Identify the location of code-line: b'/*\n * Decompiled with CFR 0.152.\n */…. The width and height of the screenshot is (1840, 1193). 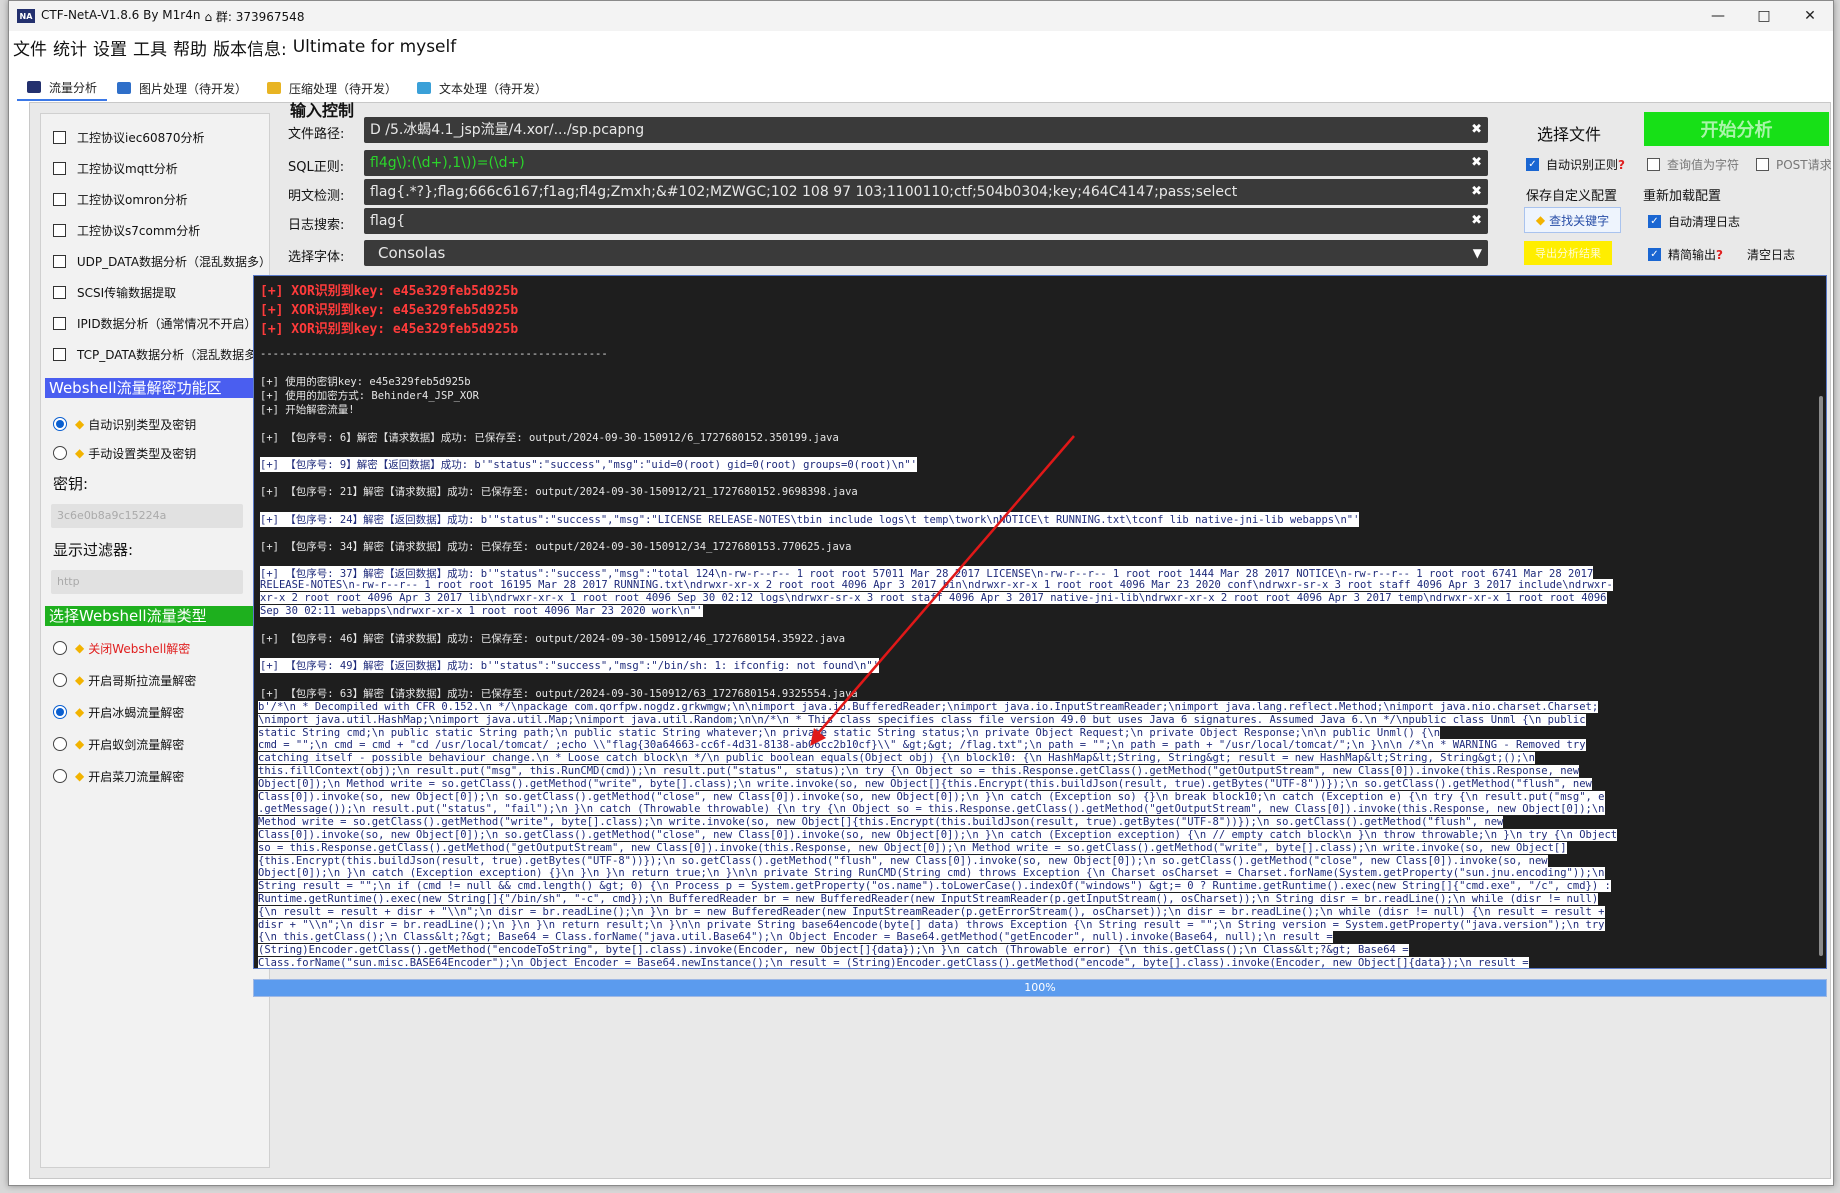
(1027, 707).